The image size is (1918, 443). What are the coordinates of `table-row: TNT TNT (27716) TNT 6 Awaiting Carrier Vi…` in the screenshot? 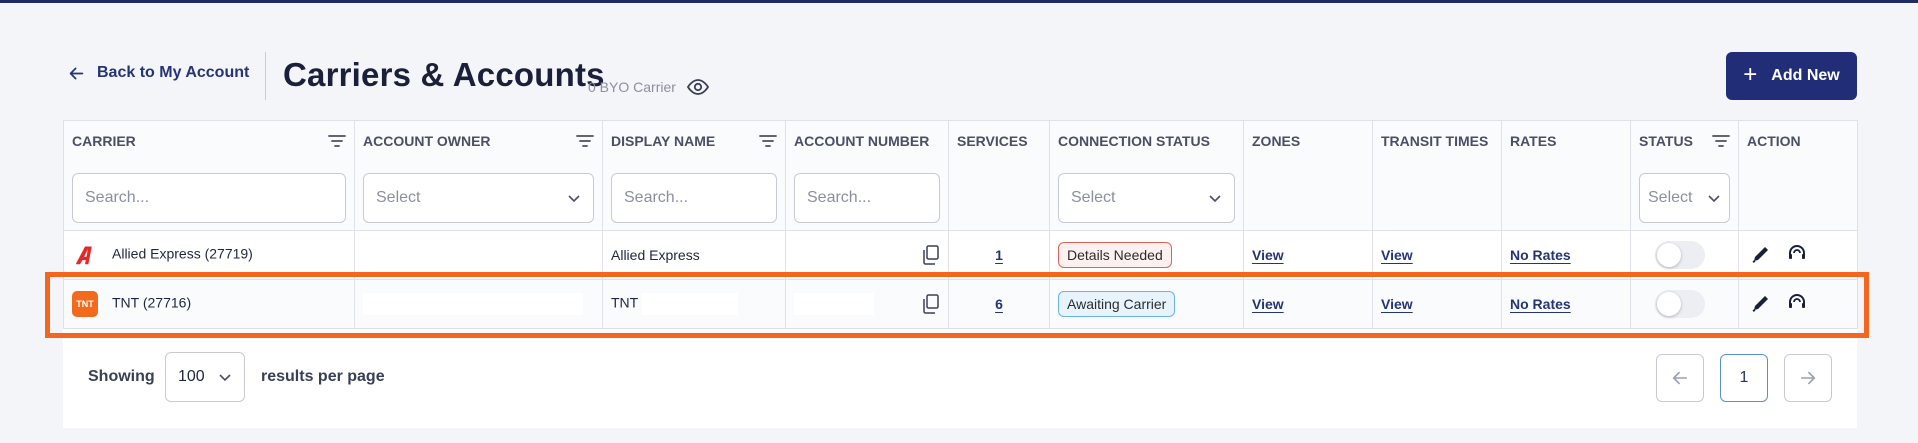 It's located at (960, 304).